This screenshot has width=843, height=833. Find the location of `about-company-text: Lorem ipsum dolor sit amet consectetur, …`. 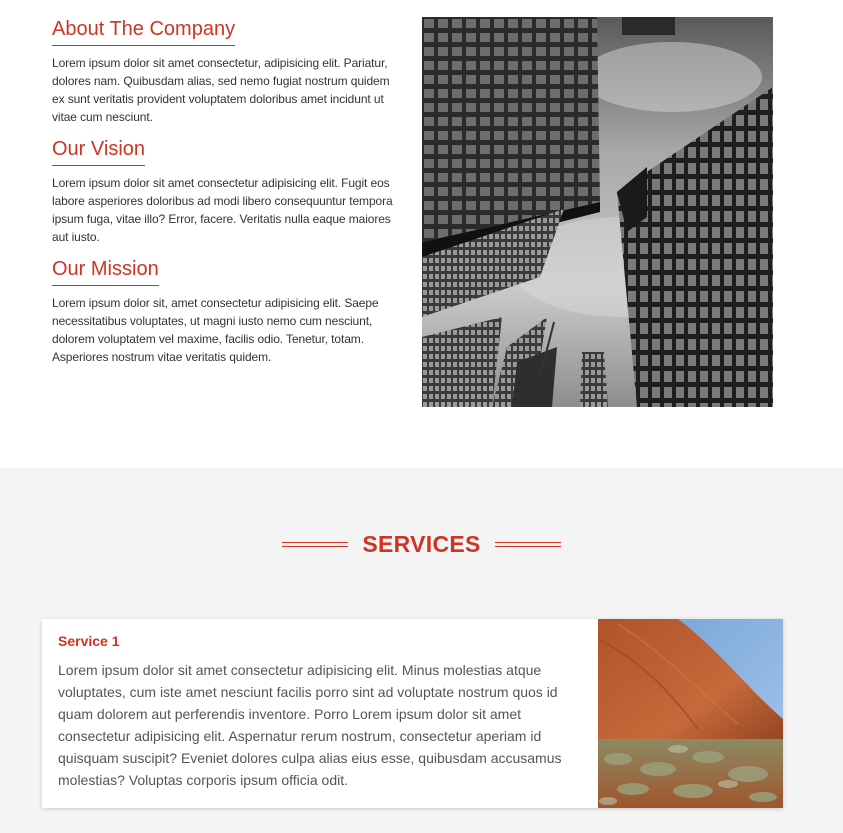

about-company-text: Lorem ipsum dolor sit amet consectetur, … is located at coordinates (221, 90).